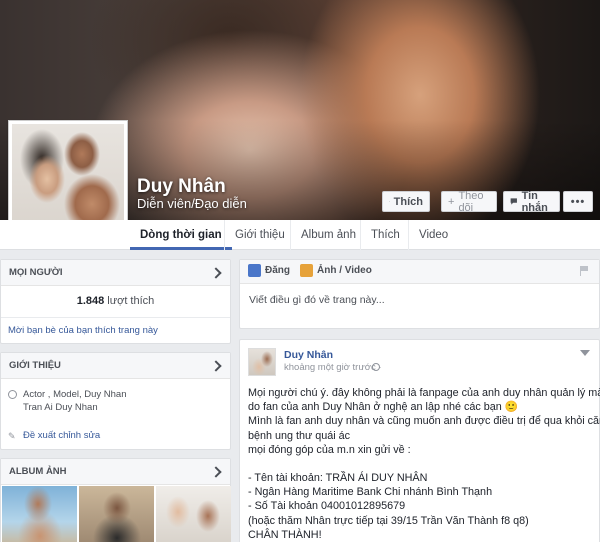 The height and width of the screenshot is (542, 600). What do you see at coordinates (327, 506) in the screenshot?
I see `post-line: - Số Tài khoản 04001012895679` at bounding box center [327, 506].